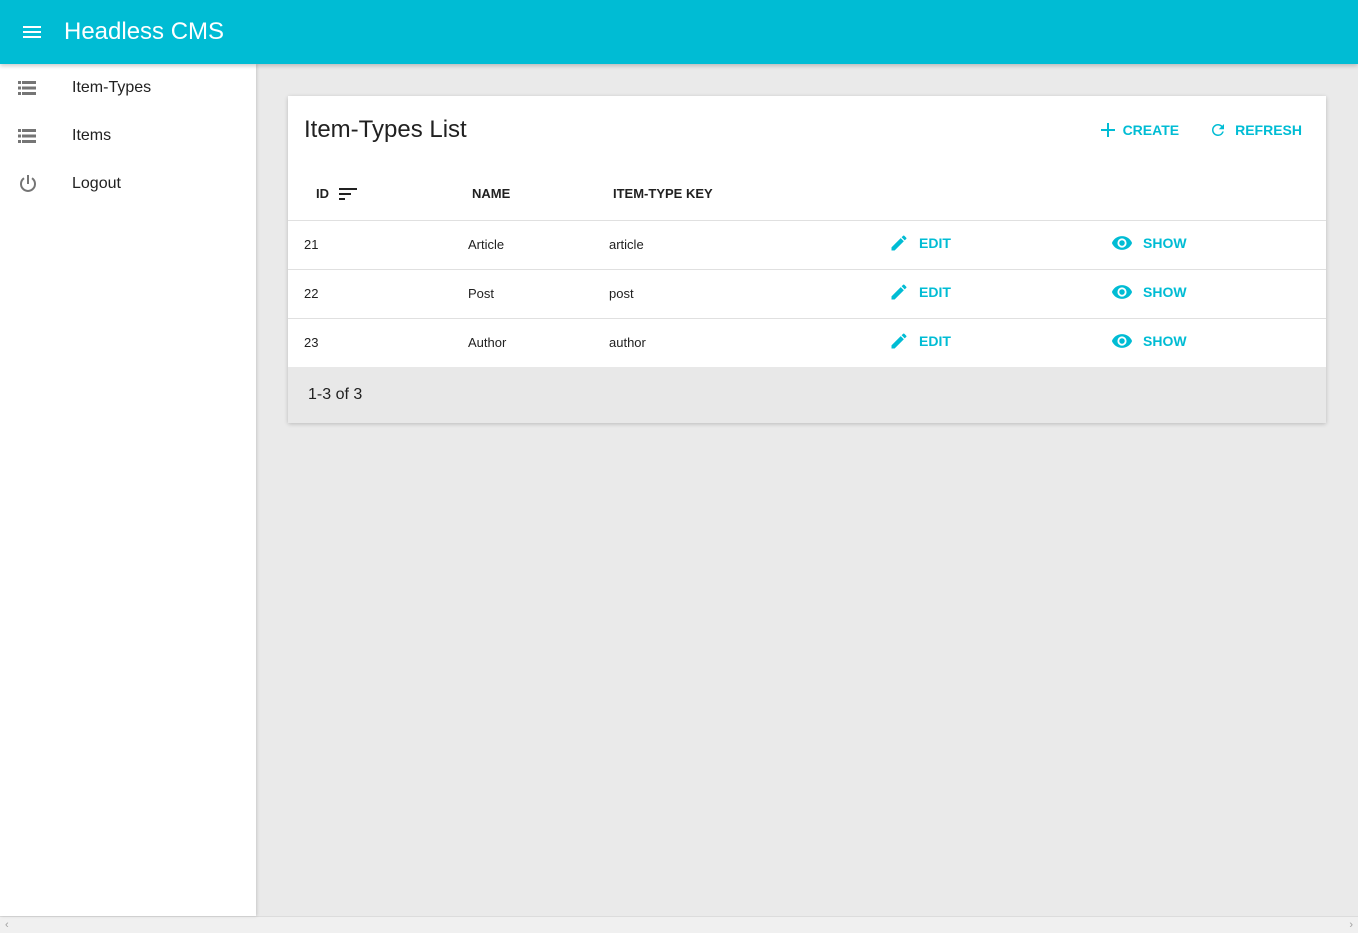 The width and height of the screenshot is (1358, 933). Describe the element at coordinates (128, 184) in the screenshot. I see `sidebar-item-logout: Logout` at that location.